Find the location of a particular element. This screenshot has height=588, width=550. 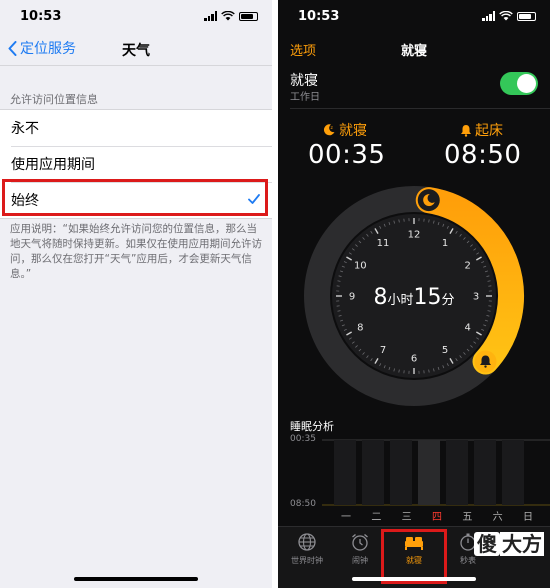

dial-number-4: 4 is located at coordinates (468, 328).